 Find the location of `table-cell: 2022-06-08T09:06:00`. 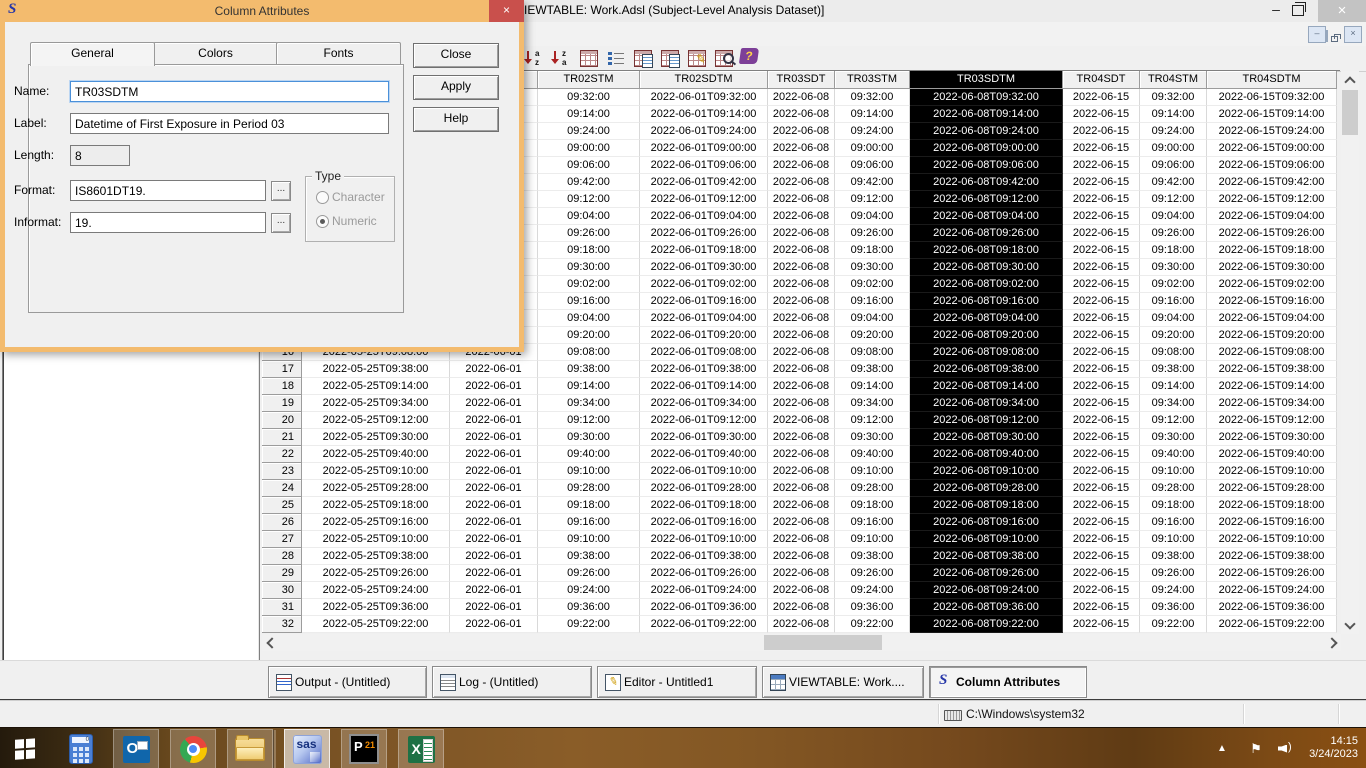

table-cell: 2022-06-08T09:06:00 is located at coordinates (986, 165).